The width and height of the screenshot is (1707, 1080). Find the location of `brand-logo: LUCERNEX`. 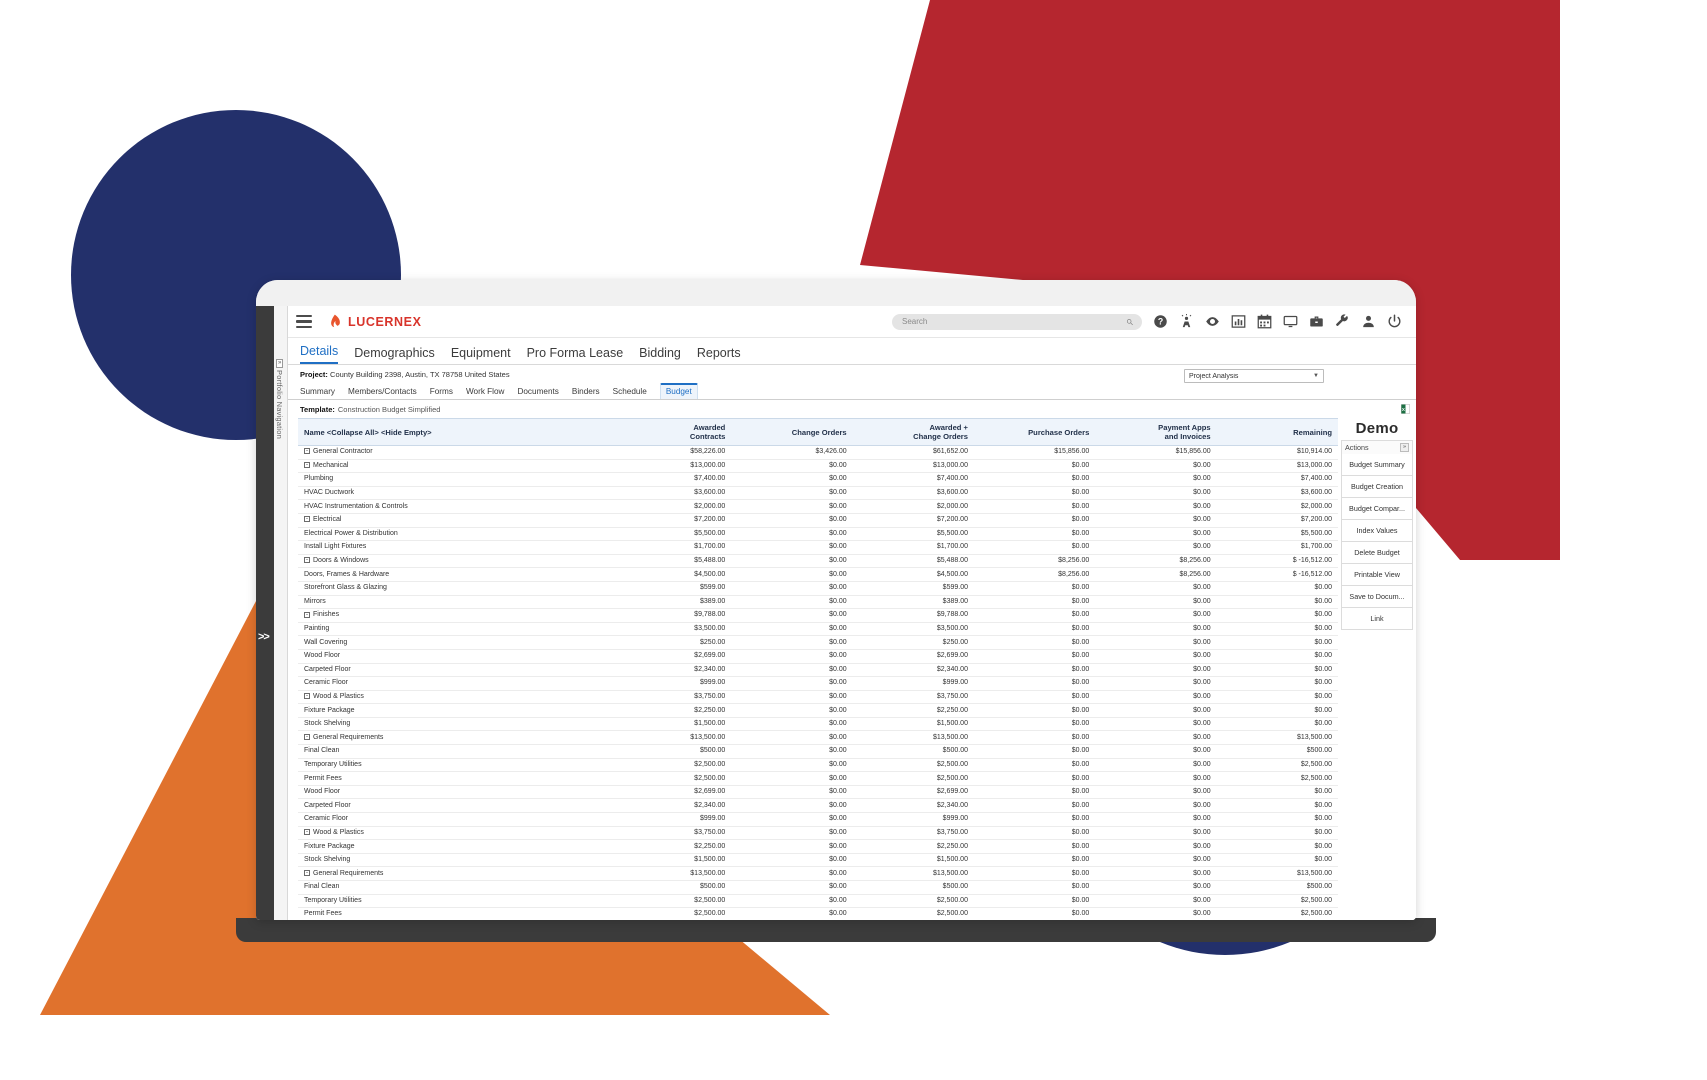

brand-logo: LUCERNEX is located at coordinates (375, 321).